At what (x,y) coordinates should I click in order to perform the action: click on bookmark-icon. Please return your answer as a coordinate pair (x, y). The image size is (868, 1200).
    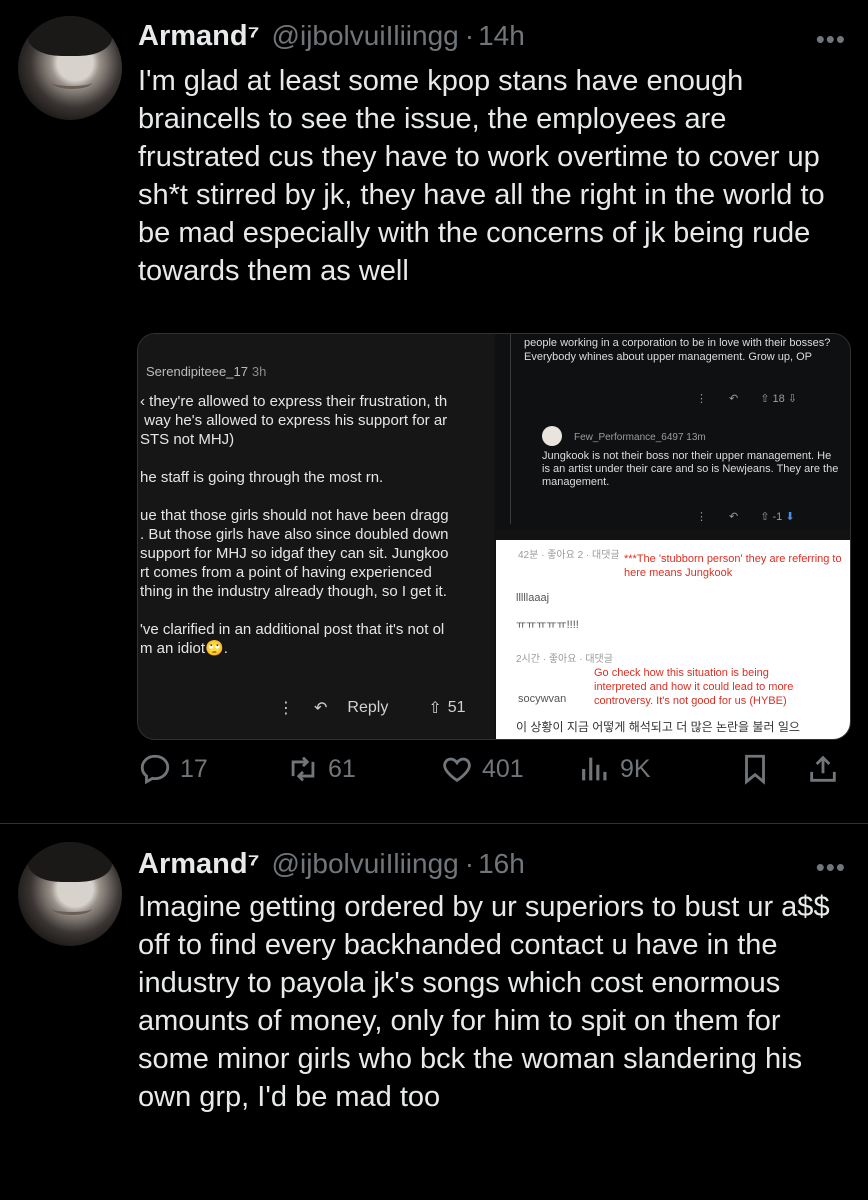
    Looking at the image, I should click on (755, 769).